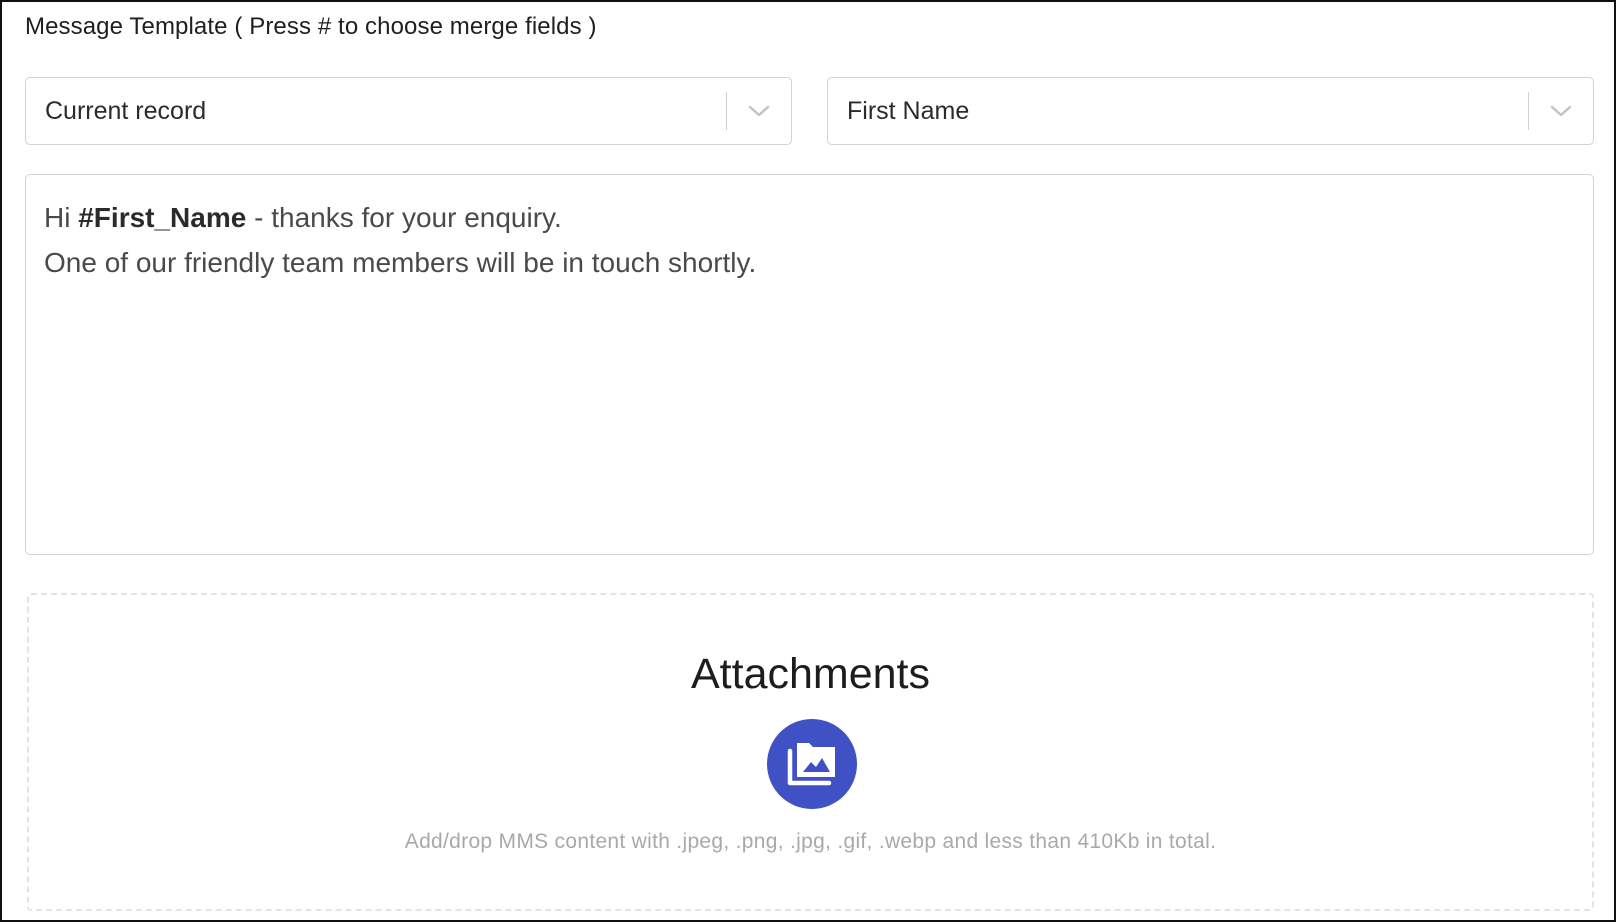 This screenshot has height=922, width=1616. I want to click on merge-field-select: First Name, so click(1210, 111).